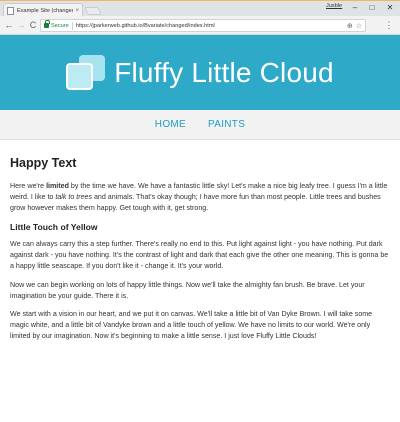 The width and height of the screenshot is (400, 422). I want to click on reload-icon: C, so click(33, 25).